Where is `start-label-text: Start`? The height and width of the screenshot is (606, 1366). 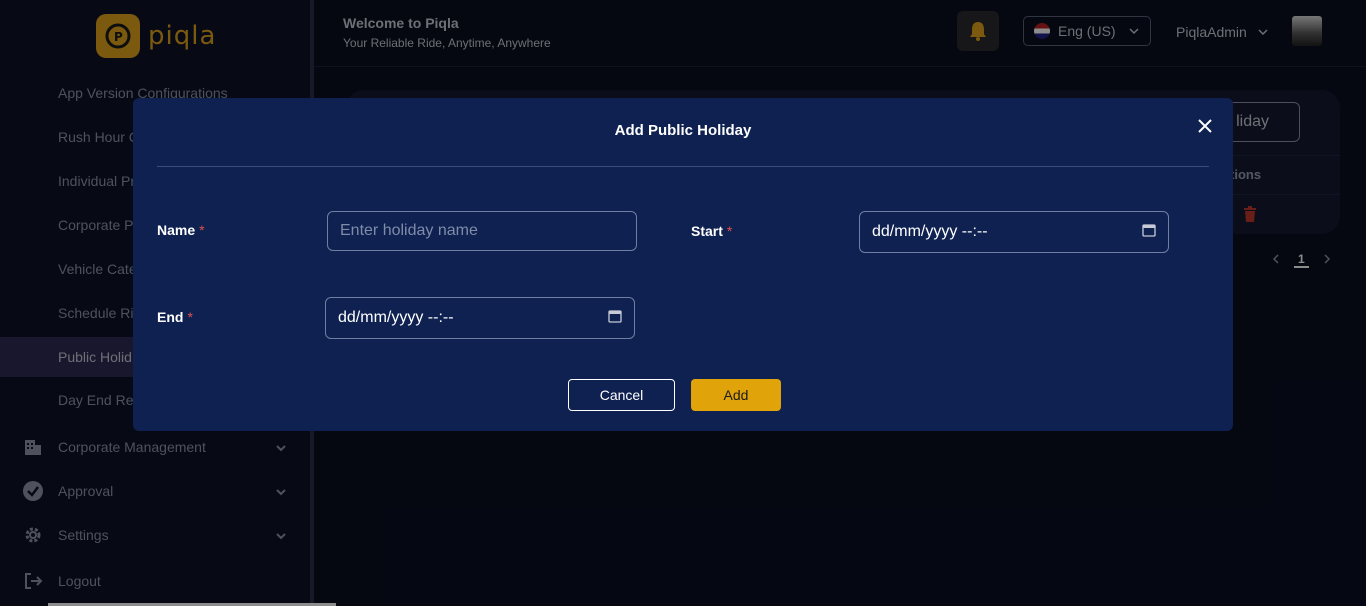 start-label-text: Start is located at coordinates (707, 231).